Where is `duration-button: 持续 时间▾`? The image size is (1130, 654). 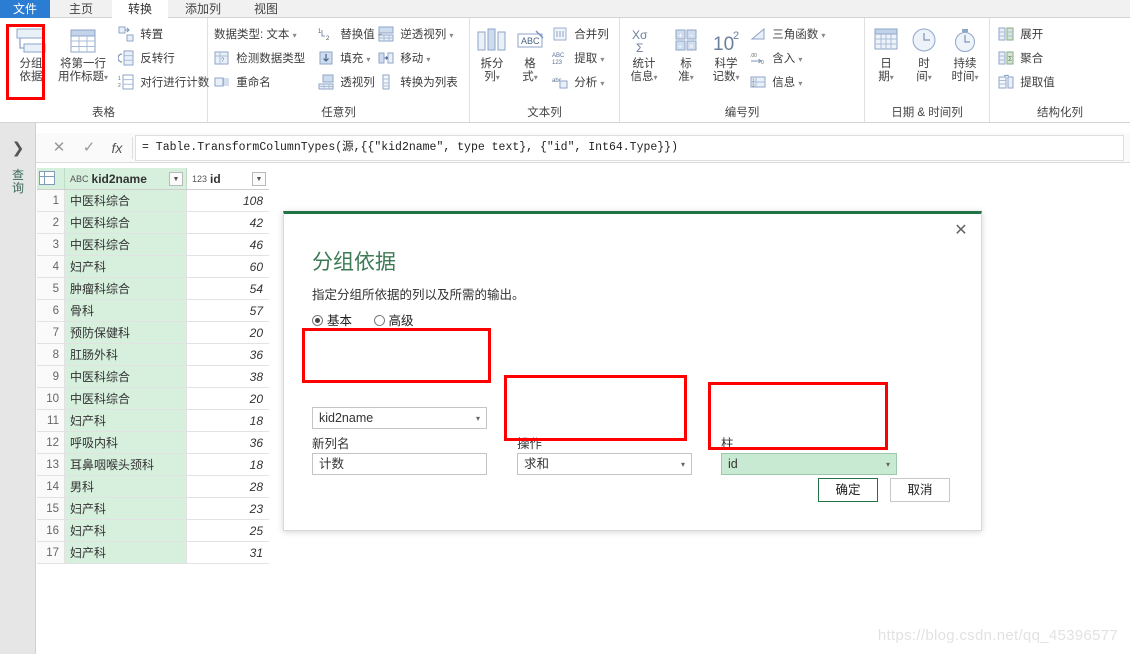
duration-button: 持续 时间▾ is located at coordinates (965, 55).